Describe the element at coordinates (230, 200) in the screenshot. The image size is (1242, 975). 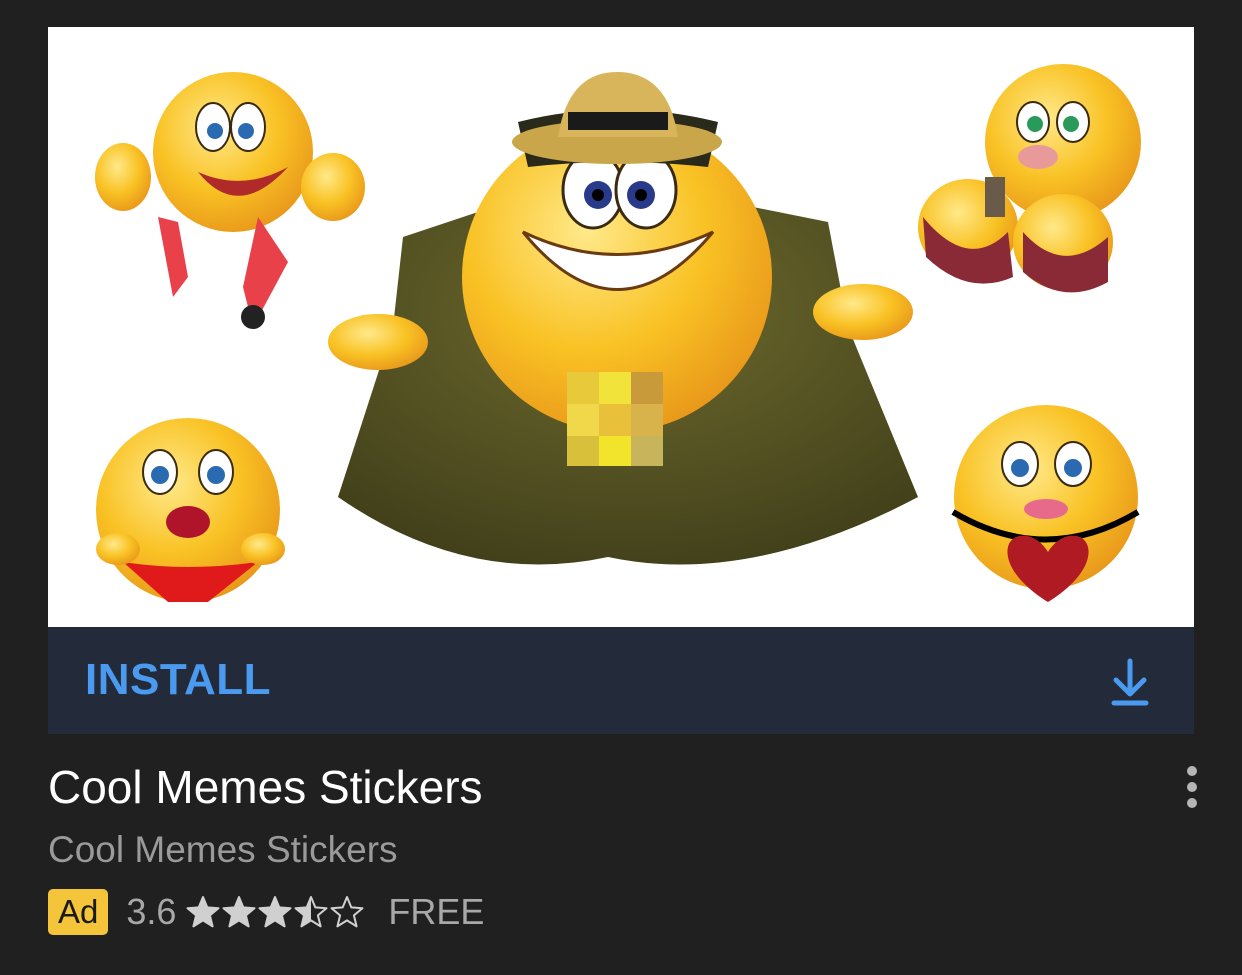
I see `top-left-sticker` at that location.